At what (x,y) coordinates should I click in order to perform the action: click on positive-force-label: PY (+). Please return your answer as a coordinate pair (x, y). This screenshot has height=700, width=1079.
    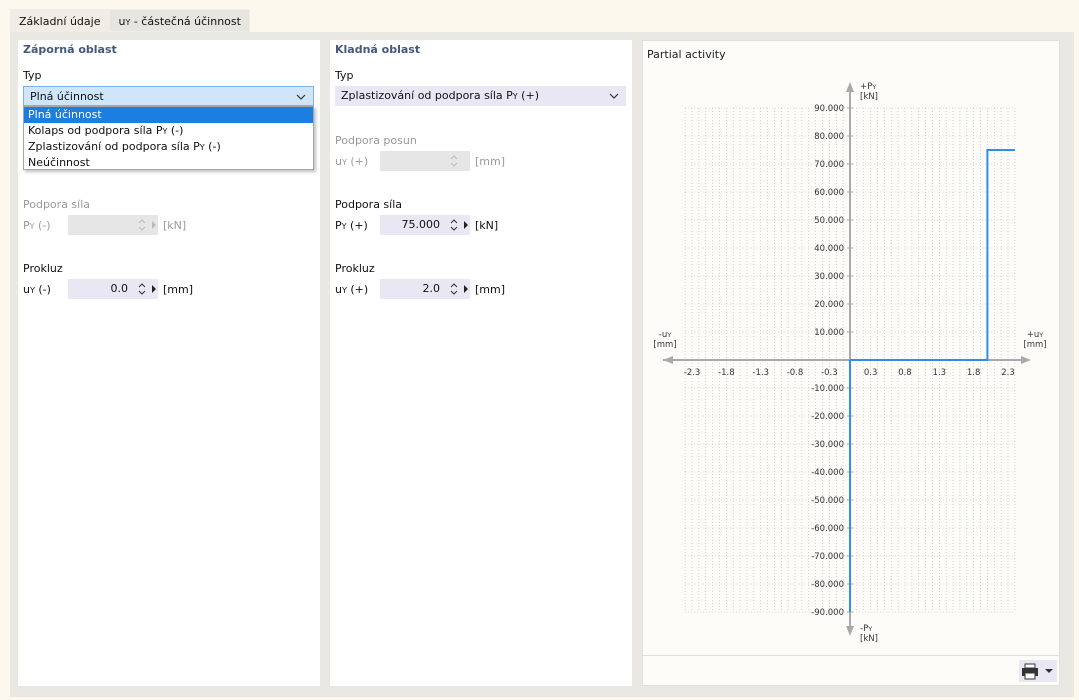
    Looking at the image, I should click on (351, 225).